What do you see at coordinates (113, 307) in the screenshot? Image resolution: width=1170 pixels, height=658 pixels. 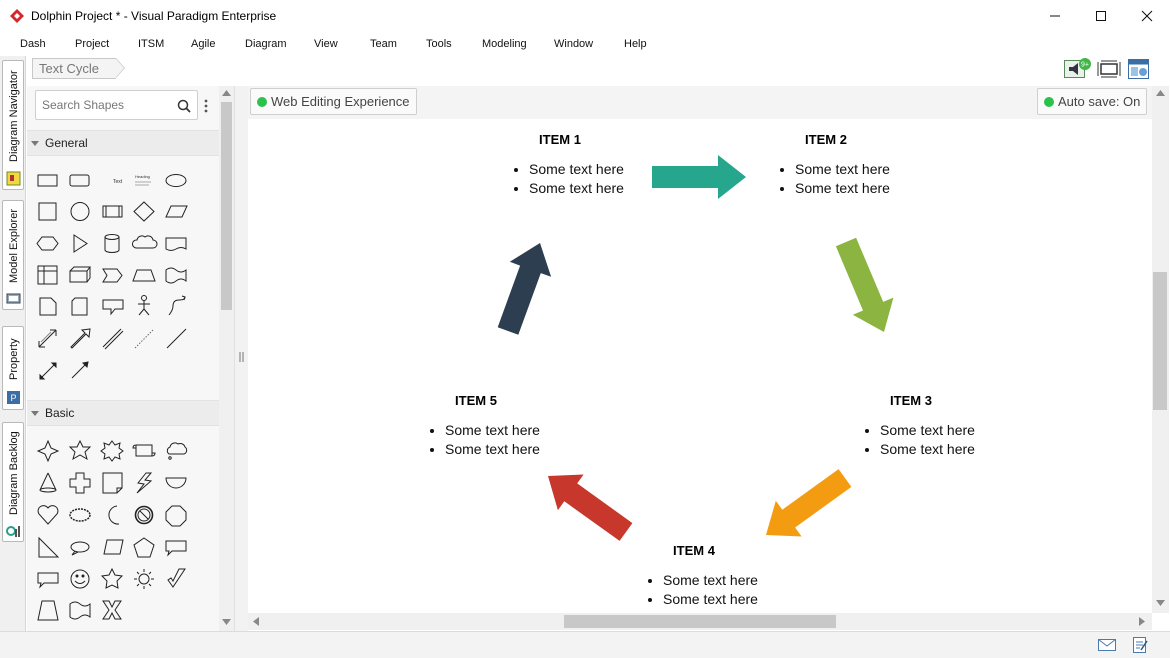 I see `shape-callout` at bounding box center [113, 307].